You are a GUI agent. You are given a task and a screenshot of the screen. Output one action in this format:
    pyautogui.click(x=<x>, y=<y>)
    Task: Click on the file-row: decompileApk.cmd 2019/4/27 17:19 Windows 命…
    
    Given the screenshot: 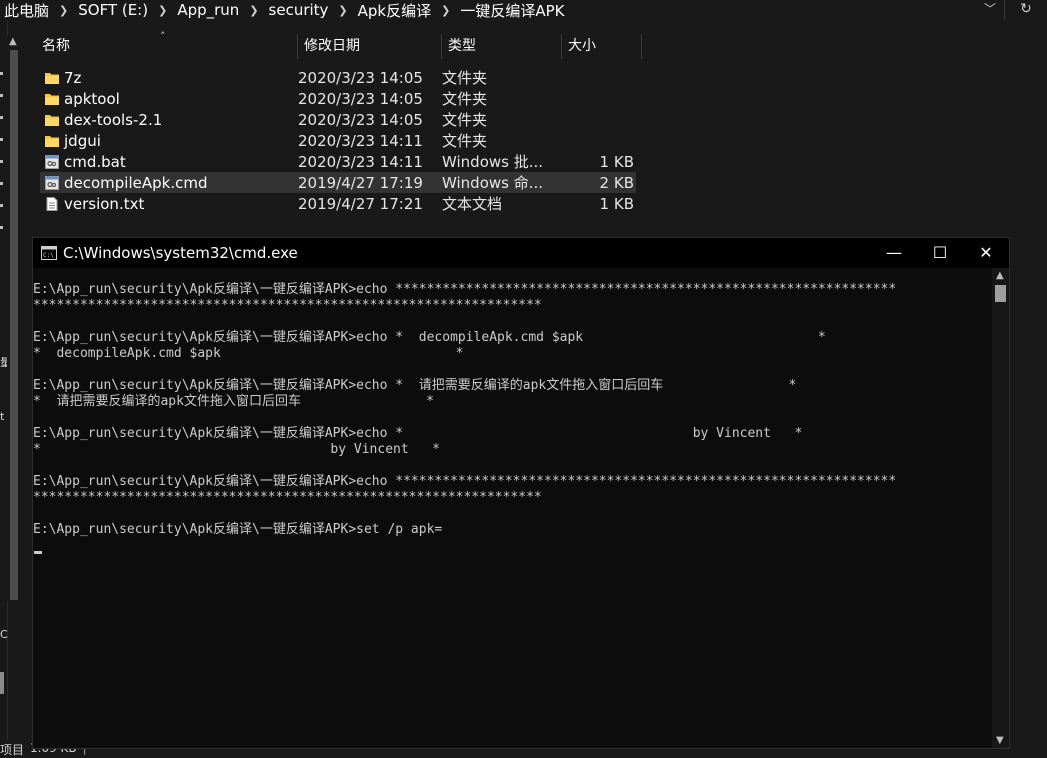 What is the action you would take?
    pyautogui.click(x=338, y=182)
    